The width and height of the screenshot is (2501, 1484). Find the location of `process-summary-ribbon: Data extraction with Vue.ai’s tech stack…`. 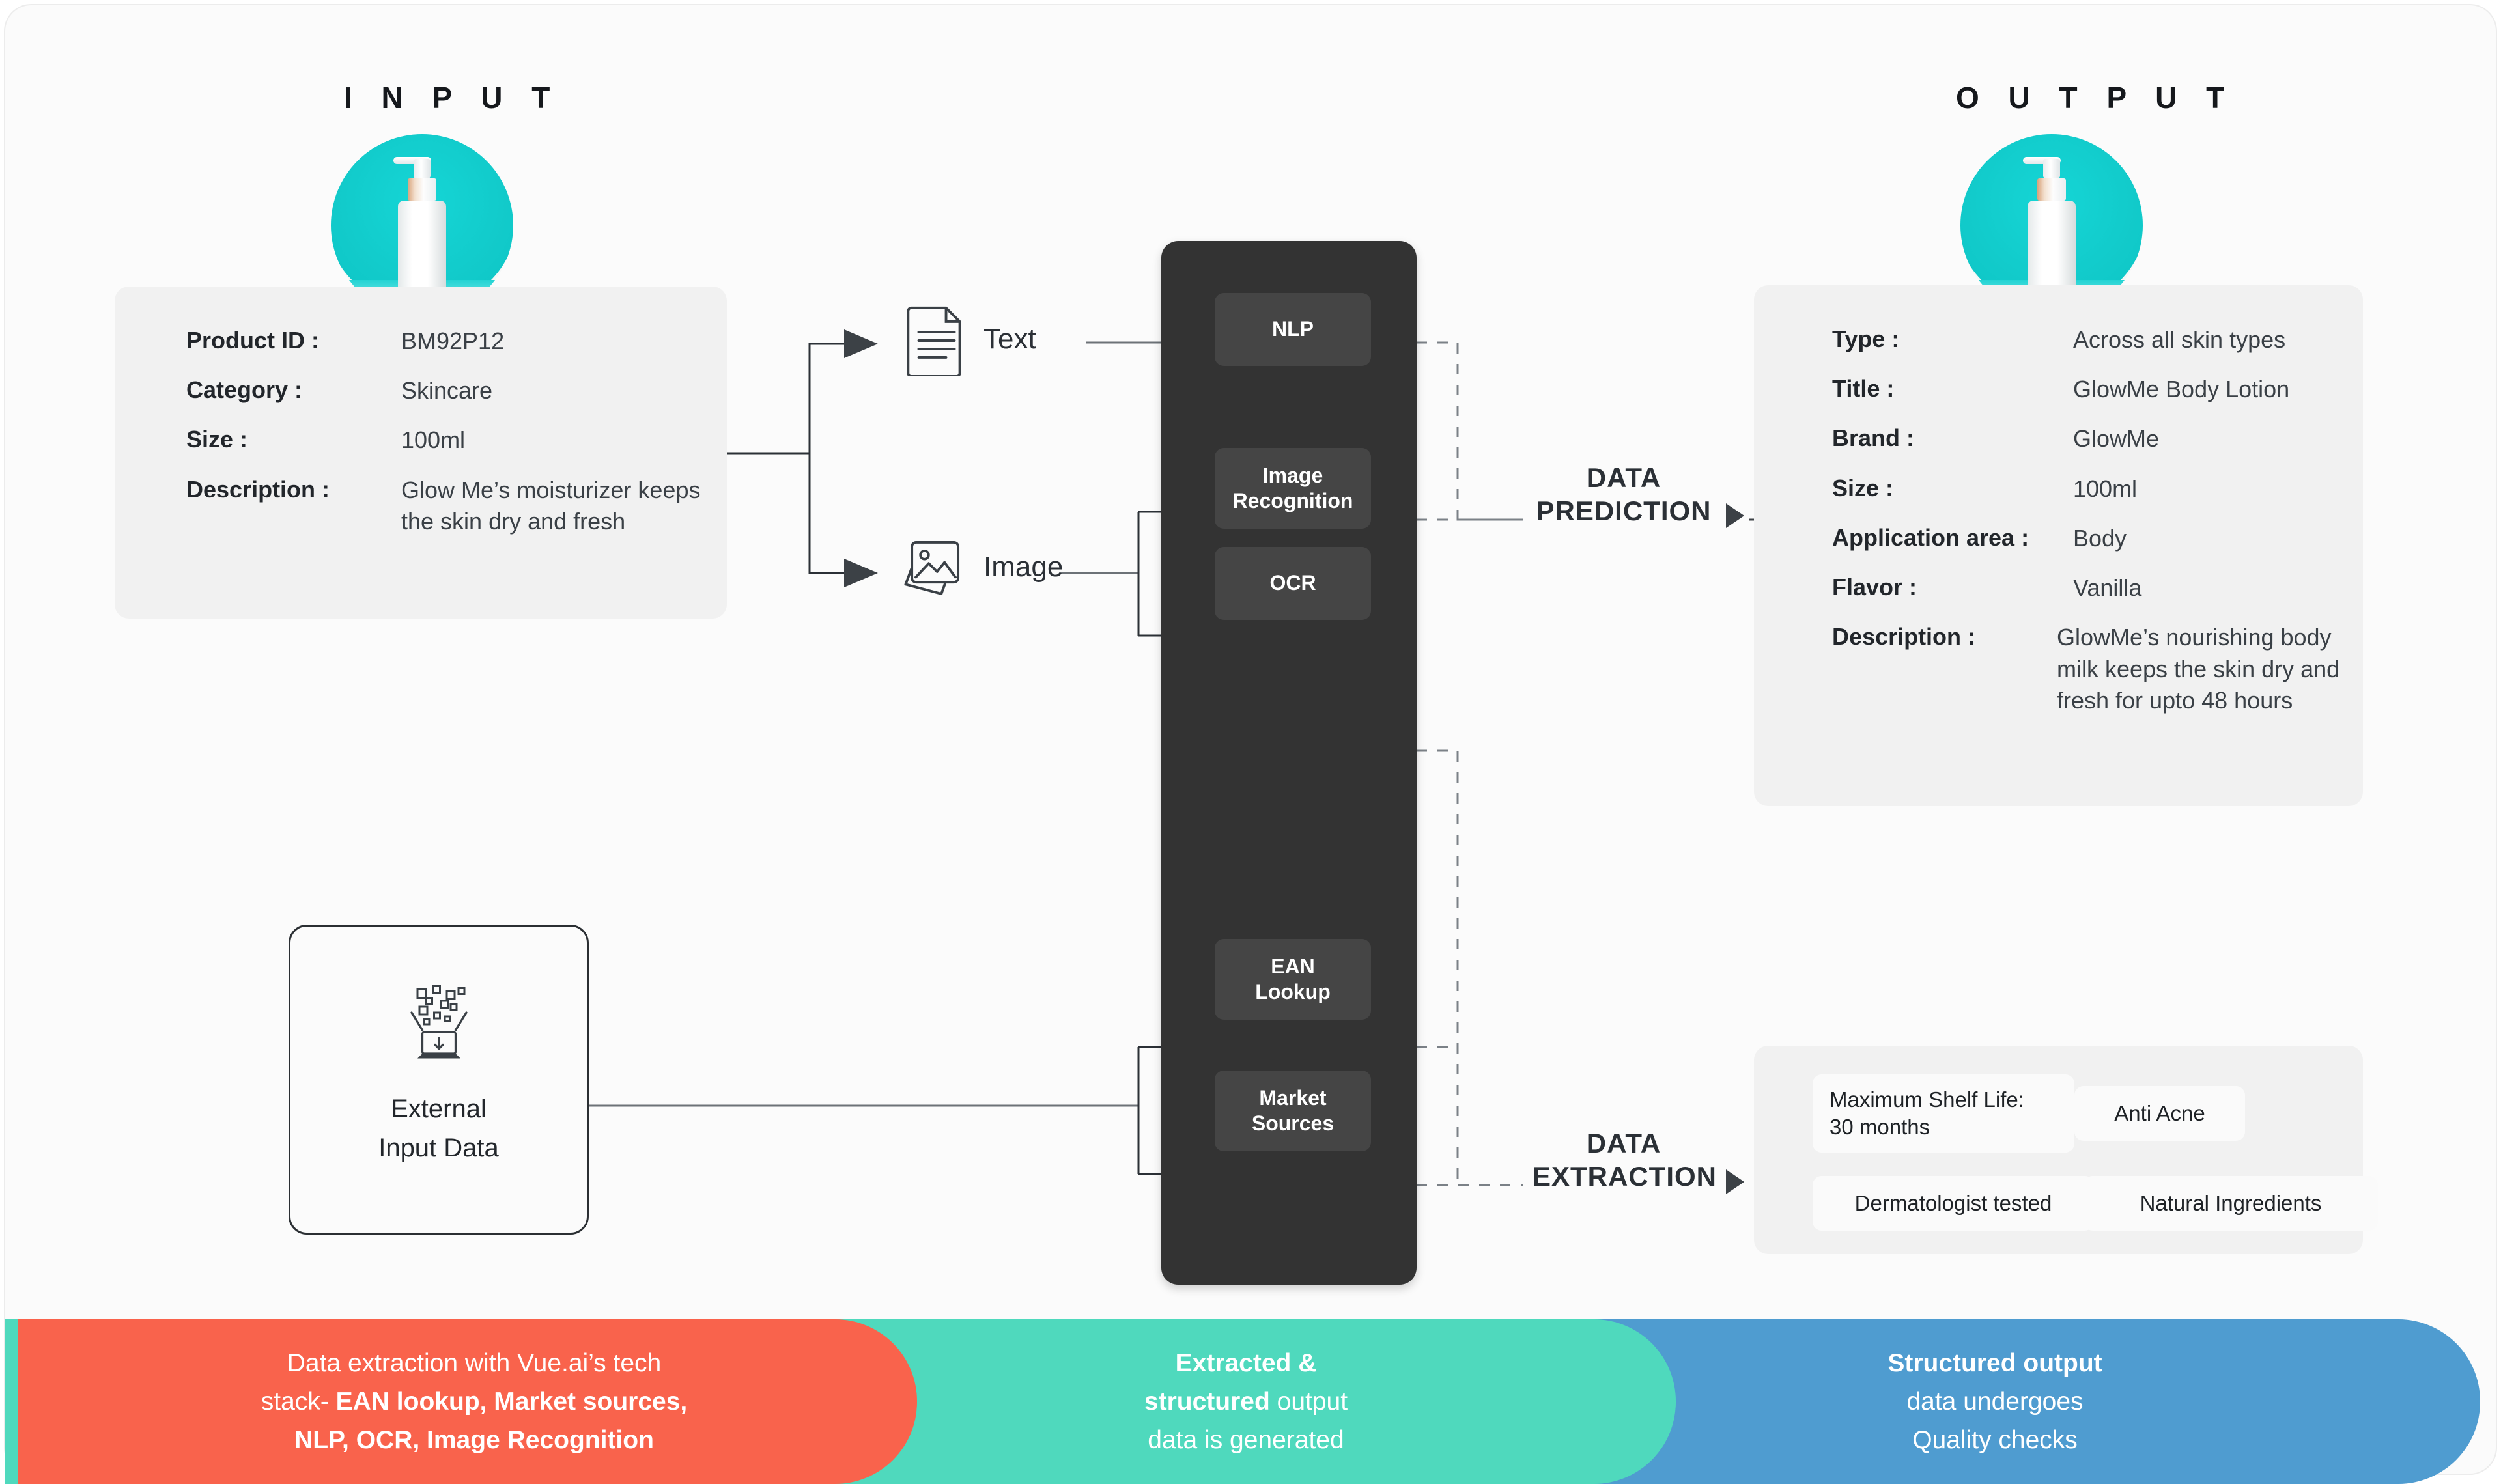

process-summary-ribbon: Data extraction with Vue.ai’s tech stack… is located at coordinates (1253, 1402).